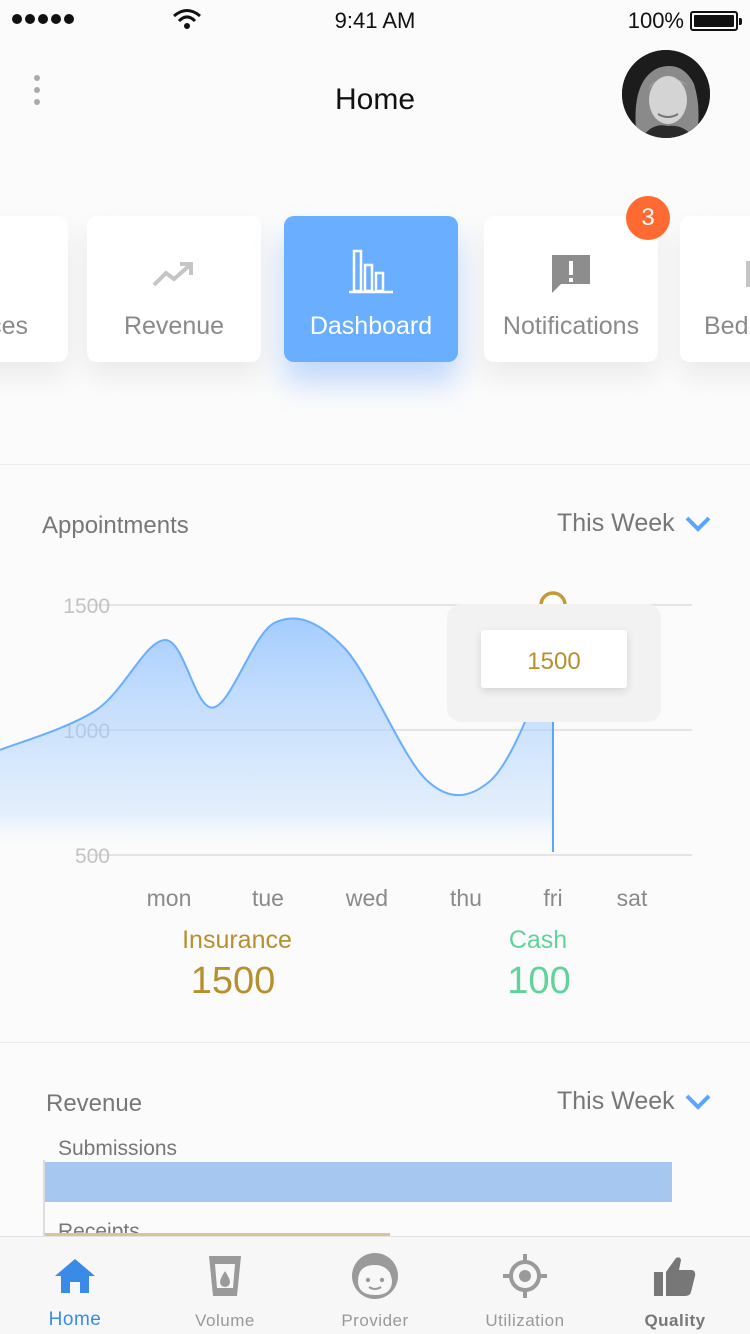 This screenshot has width=750, height=1334. What do you see at coordinates (371, 270) in the screenshot?
I see `bar-chart-icon` at bounding box center [371, 270].